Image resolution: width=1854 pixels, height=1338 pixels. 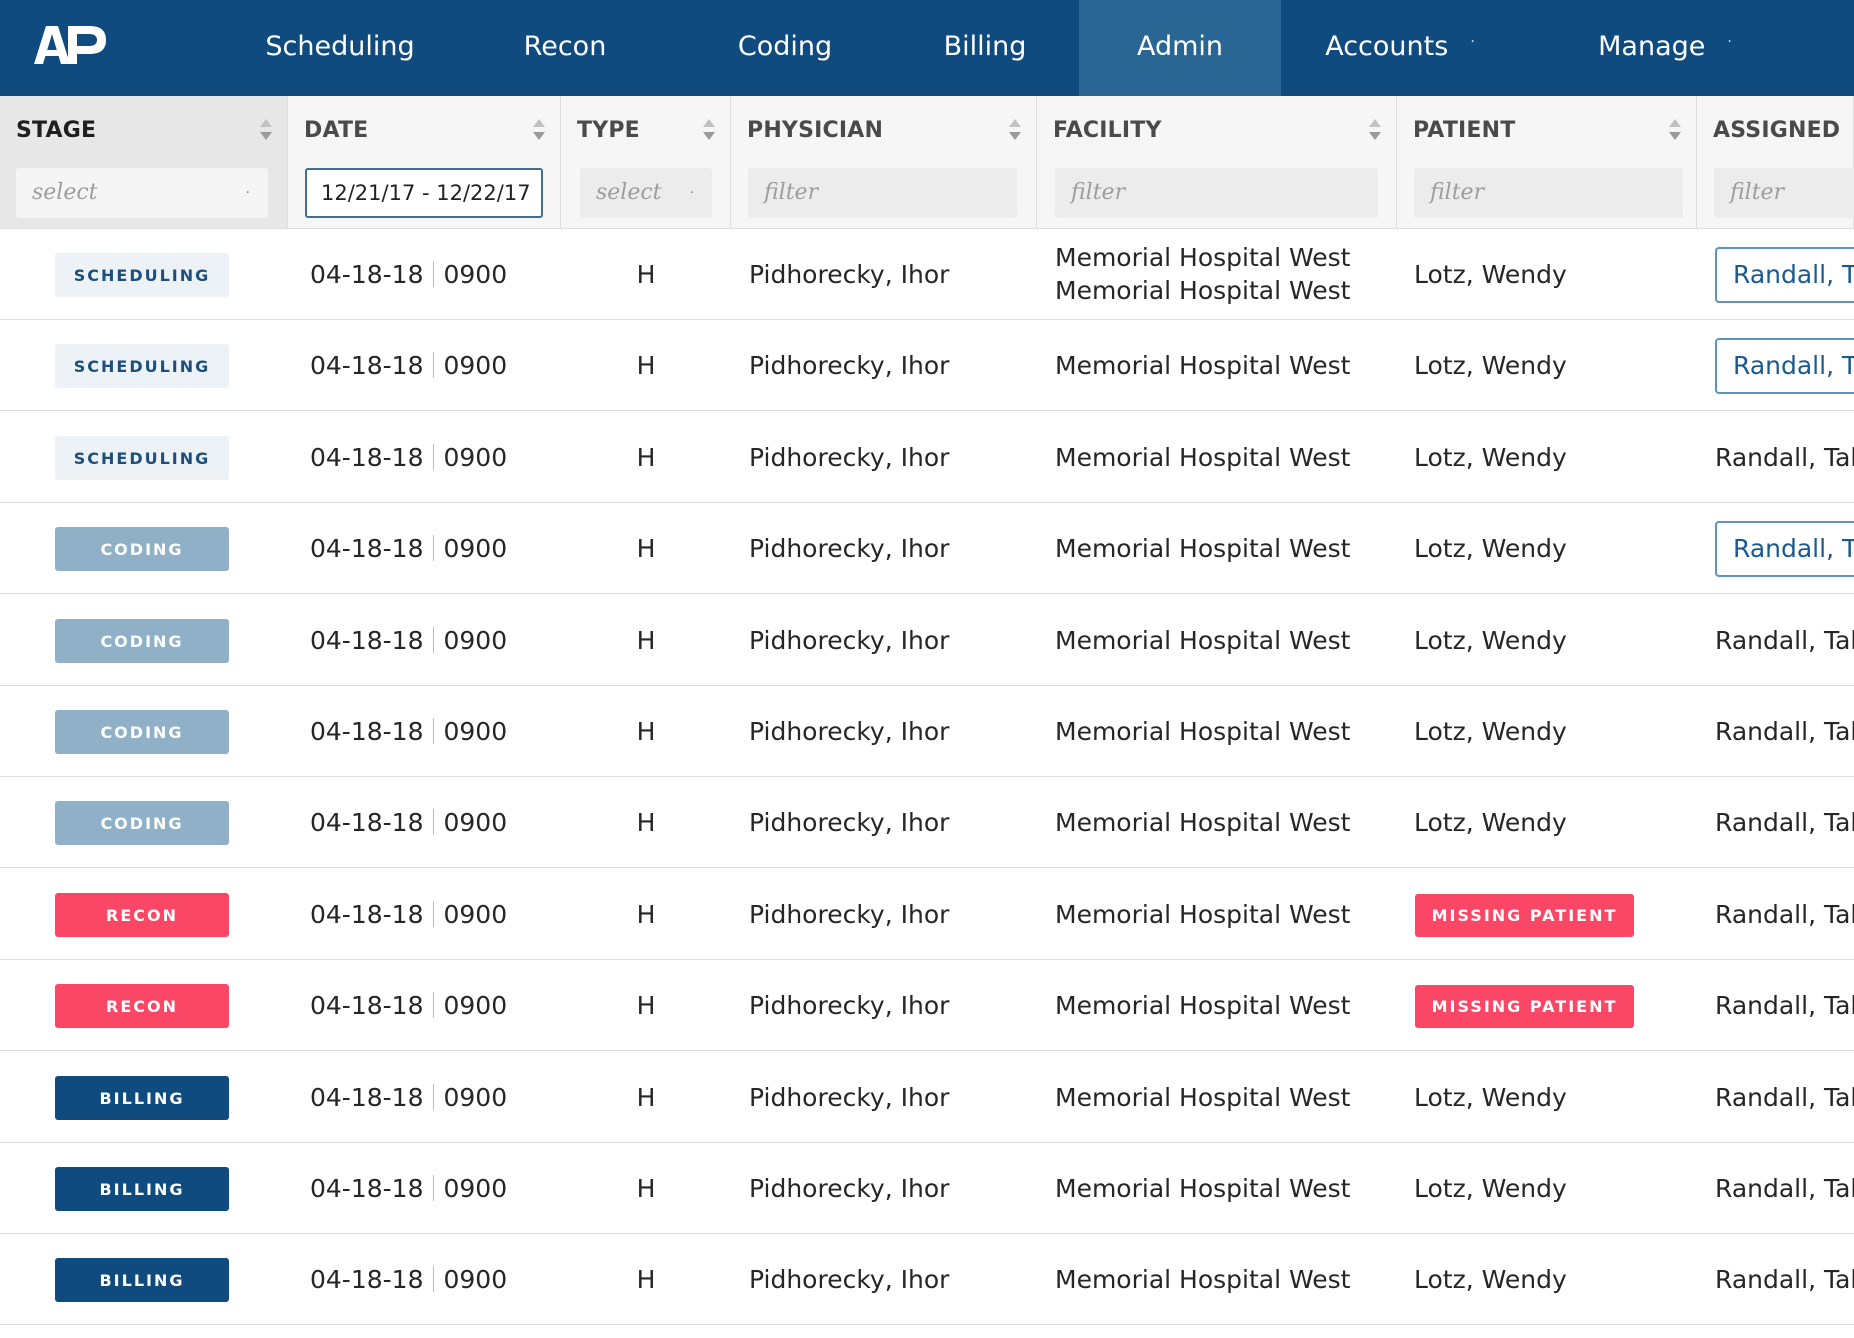 What do you see at coordinates (1548, 193) in the screenshot?
I see `patient-filter-input: filter` at bounding box center [1548, 193].